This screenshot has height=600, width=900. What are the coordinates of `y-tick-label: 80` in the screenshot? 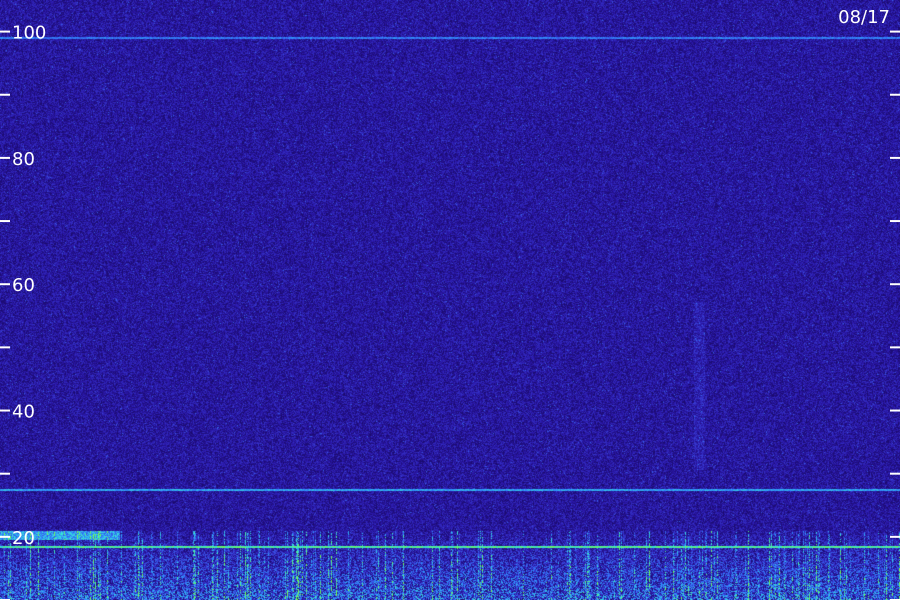 It's located at (23, 159).